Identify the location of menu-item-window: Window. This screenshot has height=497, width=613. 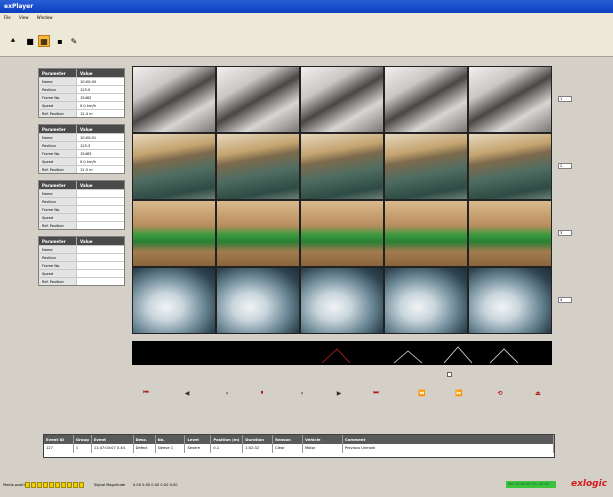
(45, 17).